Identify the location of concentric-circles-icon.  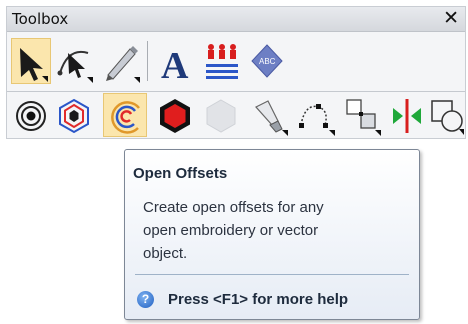
(31, 116).